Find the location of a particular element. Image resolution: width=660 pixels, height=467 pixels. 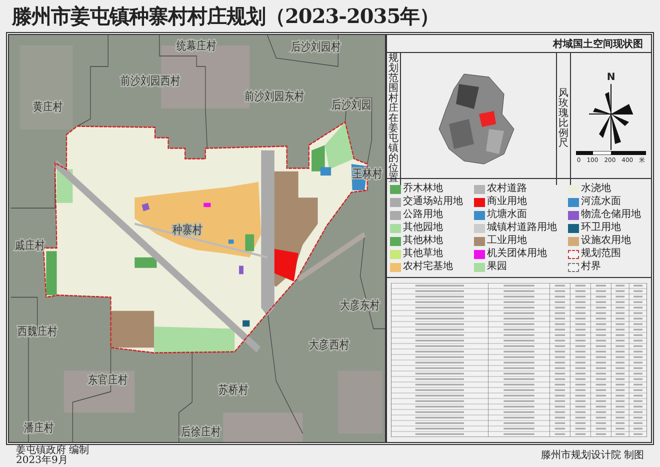

legend-label: 农村道路 is located at coordinates (507, 189).